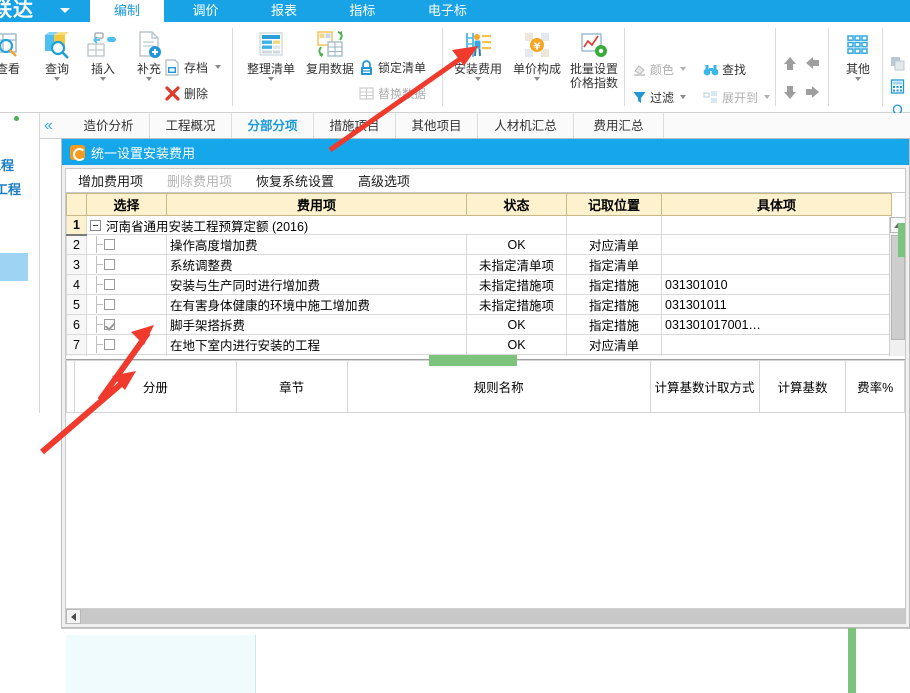  I want to click on table-row: 7 在地下室内进行安装的工程 OK 对应清单, so click(479, 344).